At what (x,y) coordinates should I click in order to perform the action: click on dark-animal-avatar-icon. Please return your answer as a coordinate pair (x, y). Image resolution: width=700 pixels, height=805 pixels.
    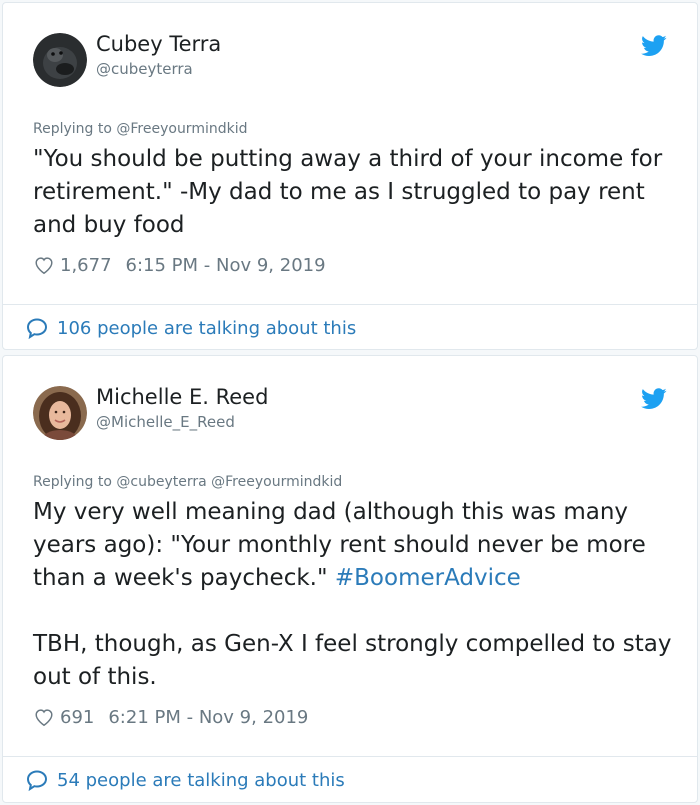
    Looking at the image, I should click on (60, 60).